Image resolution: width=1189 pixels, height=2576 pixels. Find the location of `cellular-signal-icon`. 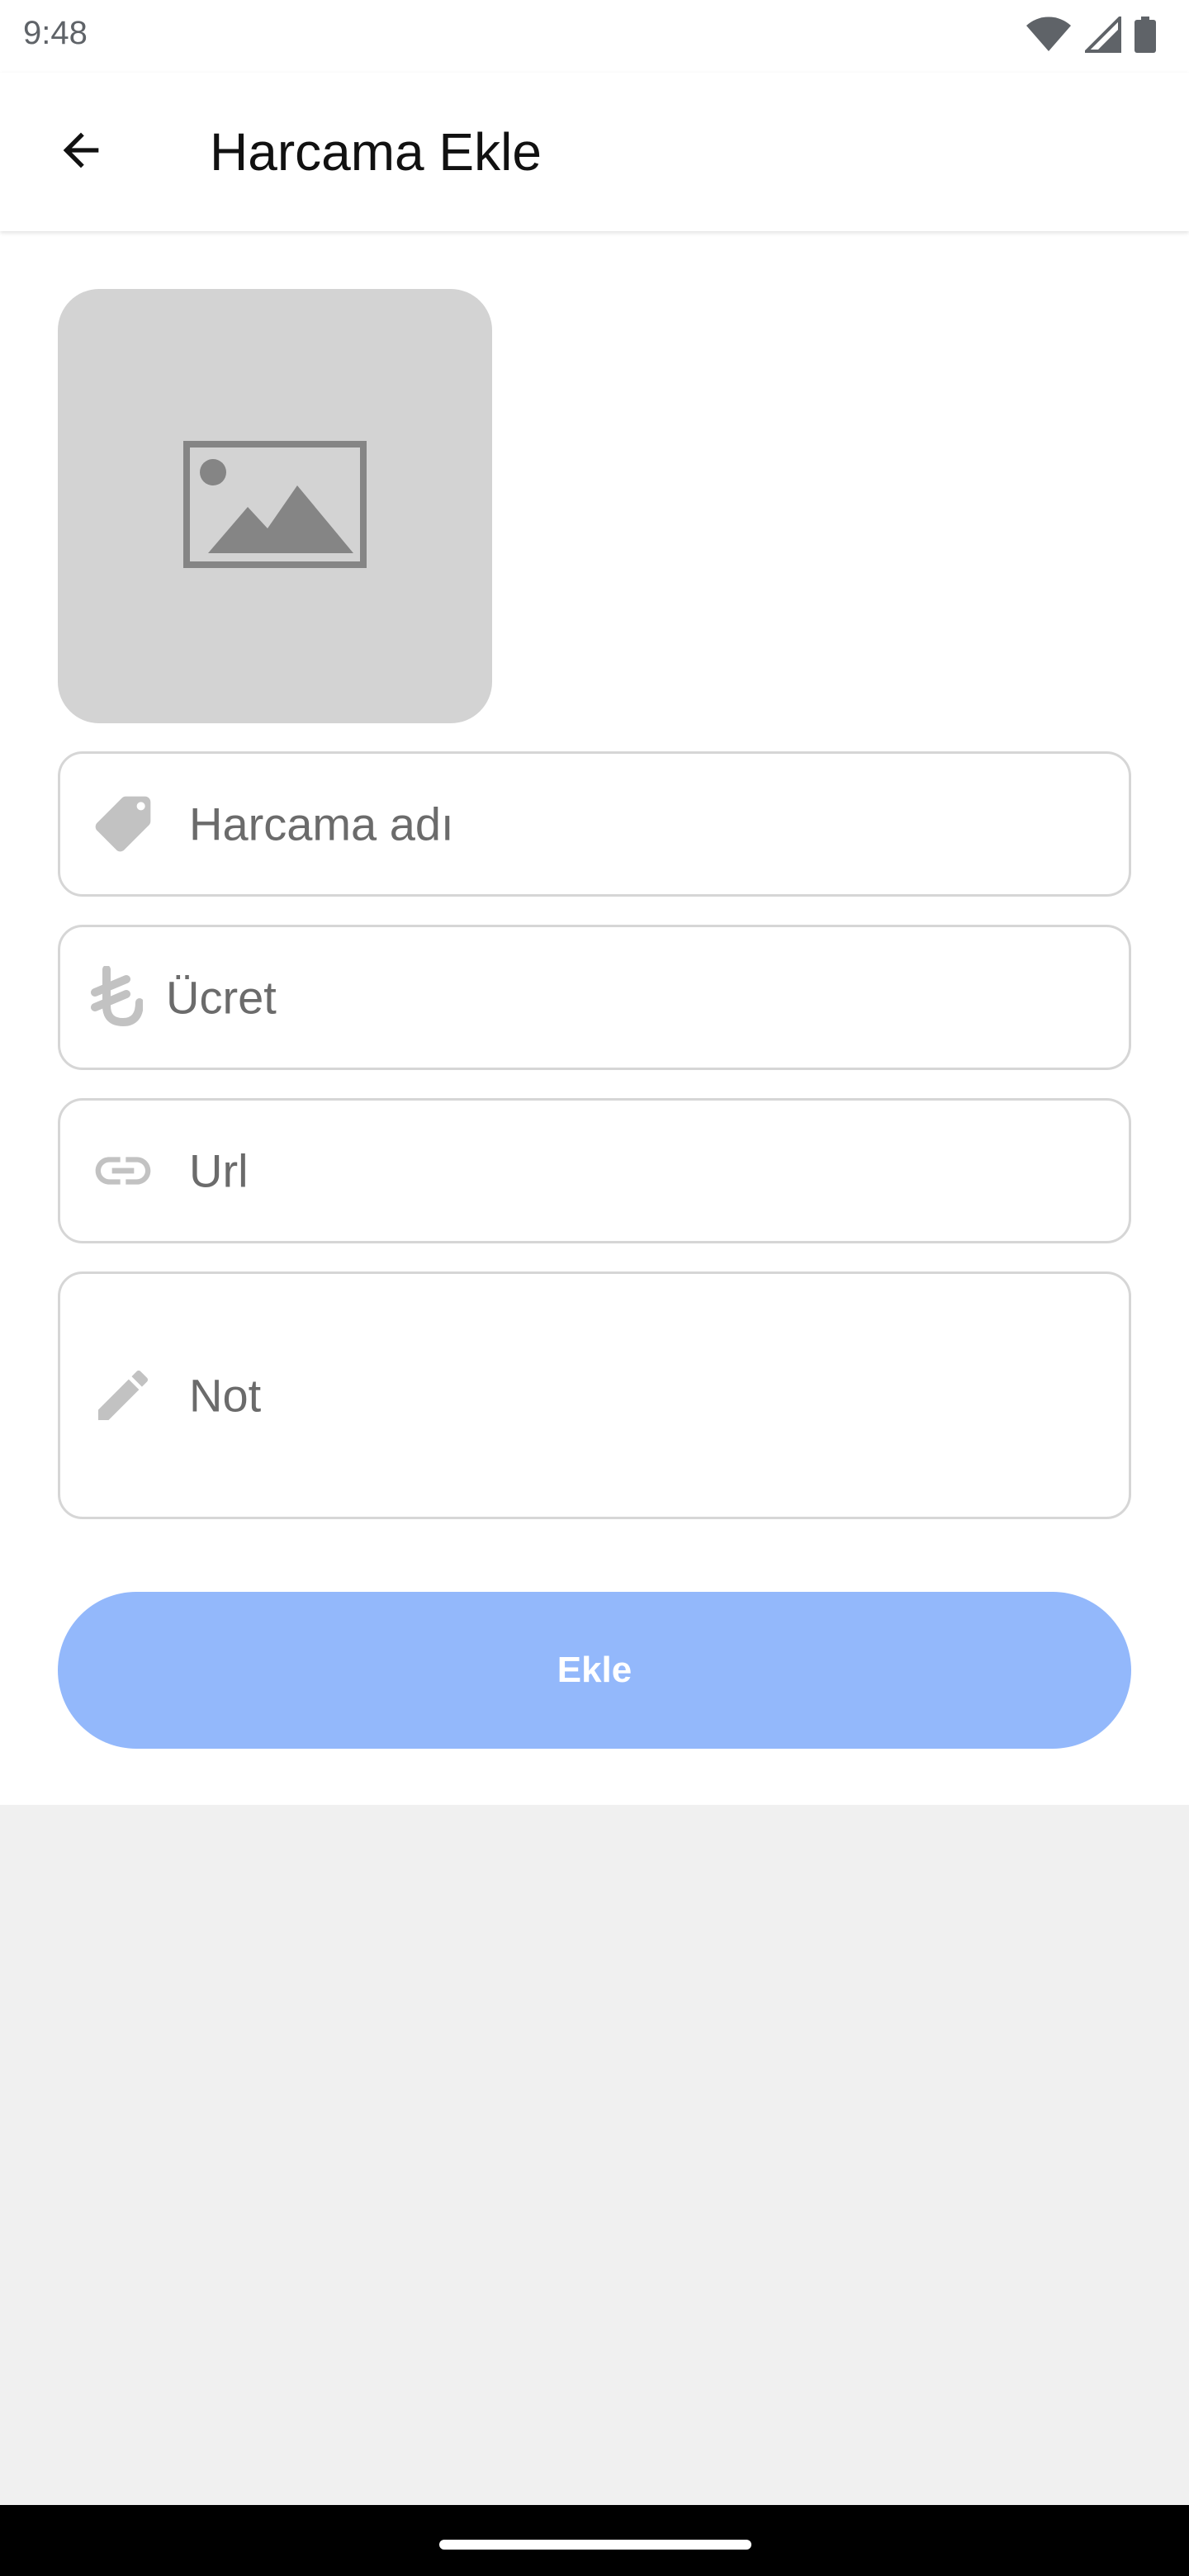

cellular-signal-icon is located at coordinates (1101, 35).